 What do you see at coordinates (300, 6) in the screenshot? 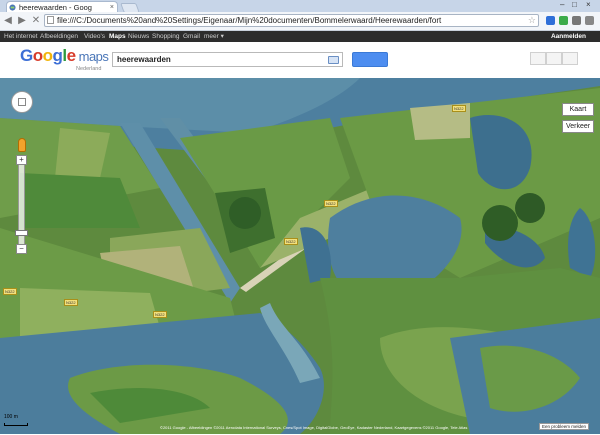
I see `tab-strip: heerewaarden - Goog × – □ ×` at bounding box center [300, 6].